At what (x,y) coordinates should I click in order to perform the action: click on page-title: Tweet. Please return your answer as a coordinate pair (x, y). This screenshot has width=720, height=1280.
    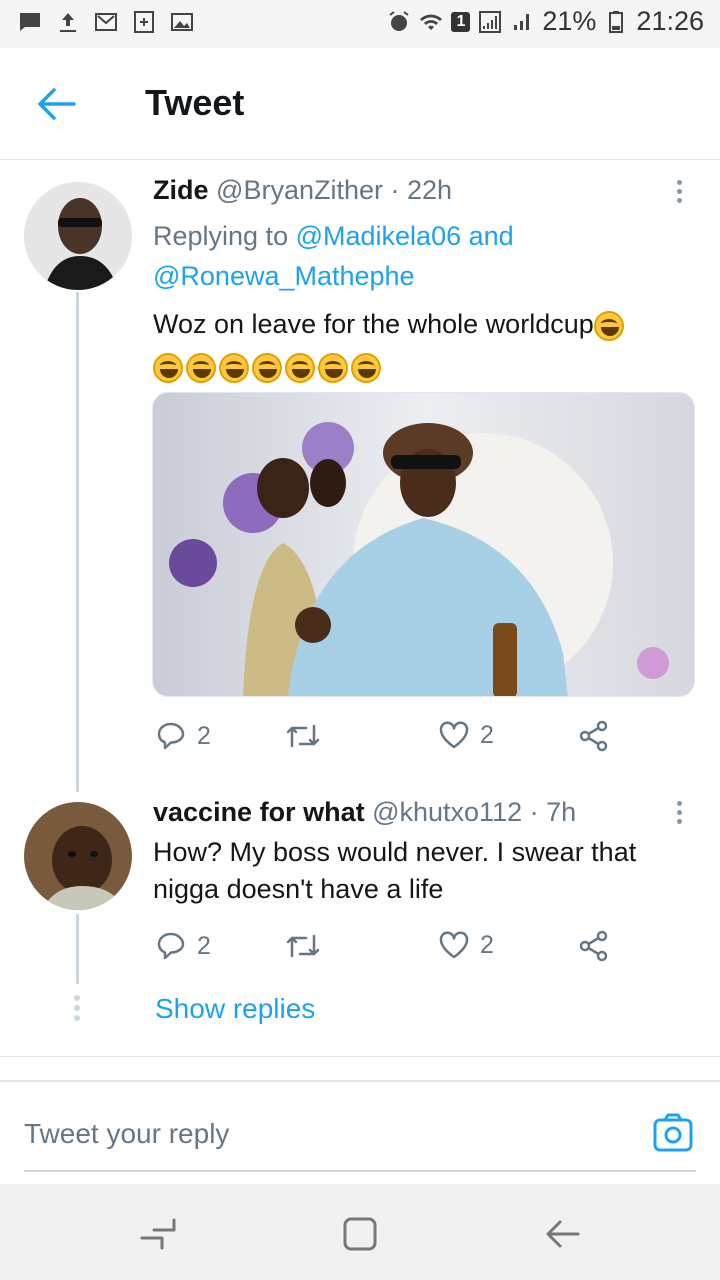
    Looking at the image, I should click on (195, 102).